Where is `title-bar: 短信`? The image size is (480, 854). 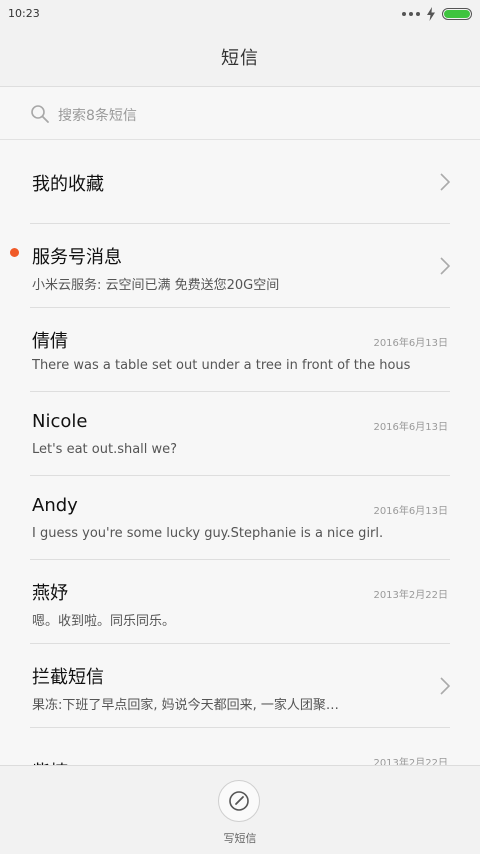
title-bar: 短信 is located at coordinates (240, 57).